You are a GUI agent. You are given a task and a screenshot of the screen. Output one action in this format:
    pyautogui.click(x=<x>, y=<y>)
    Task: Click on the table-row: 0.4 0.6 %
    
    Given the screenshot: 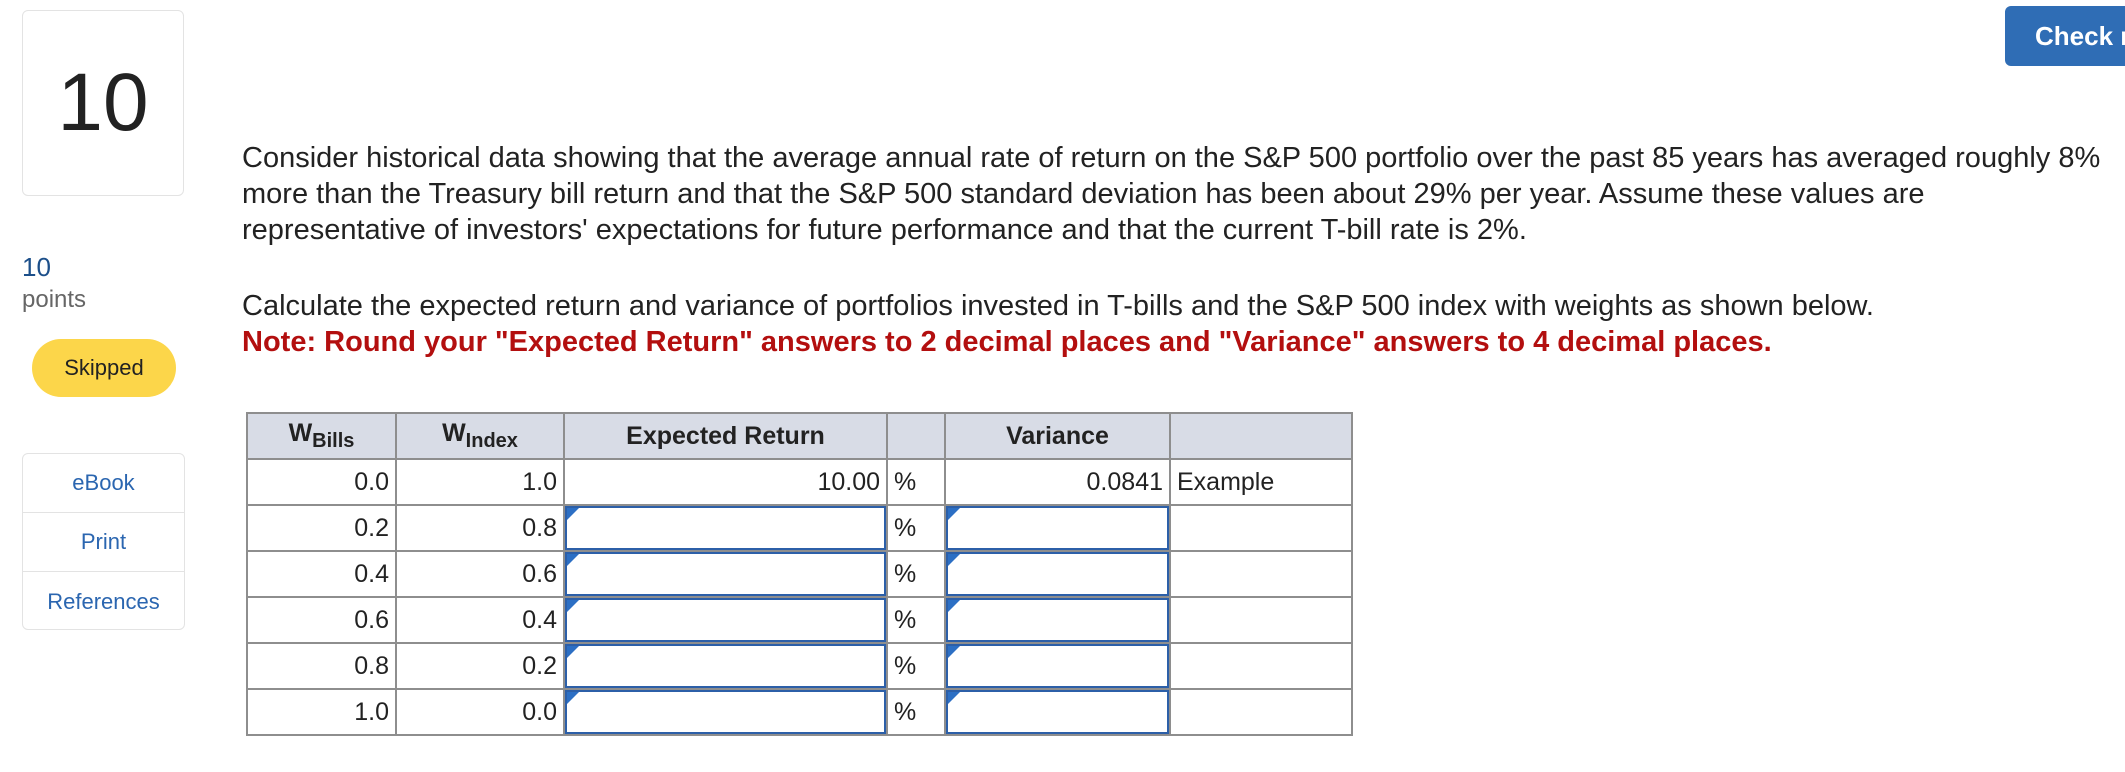 What is the action you would take?
    pyautogui.click(x=799, y=574)
    